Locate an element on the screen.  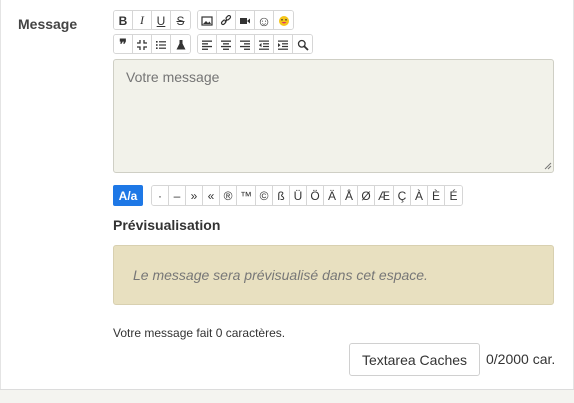
bold-icon: B is located at coordinates (123, 20).